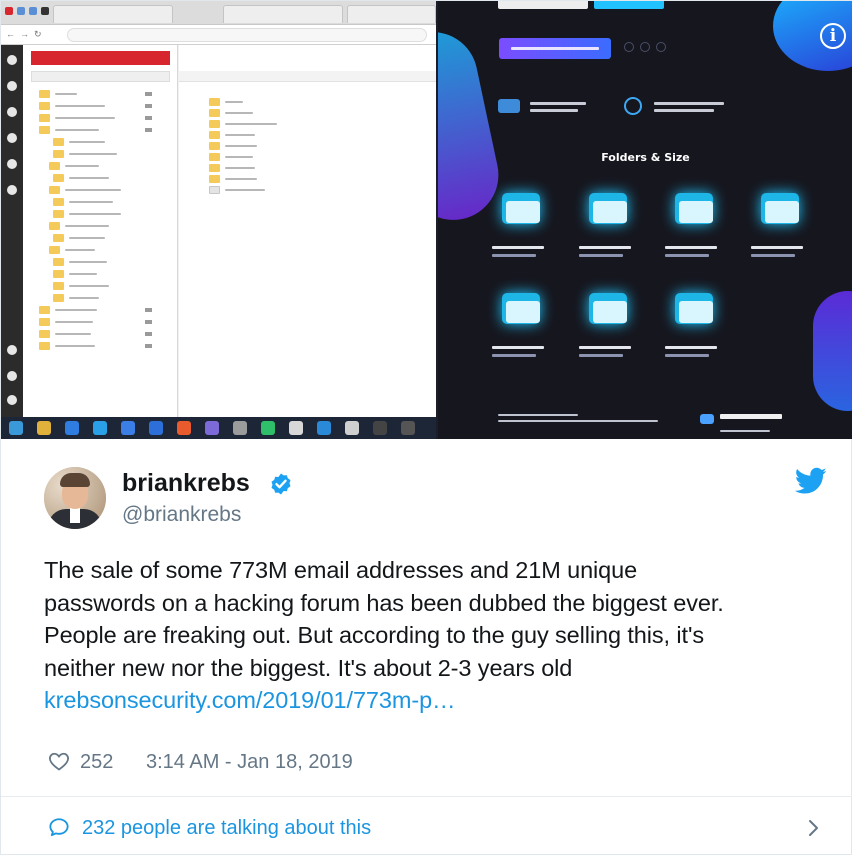 The height and width of the screenshot is (855, 852). Describe the element at coordinates (214, 190) in the screenshot. I see `file-icon` at that location.